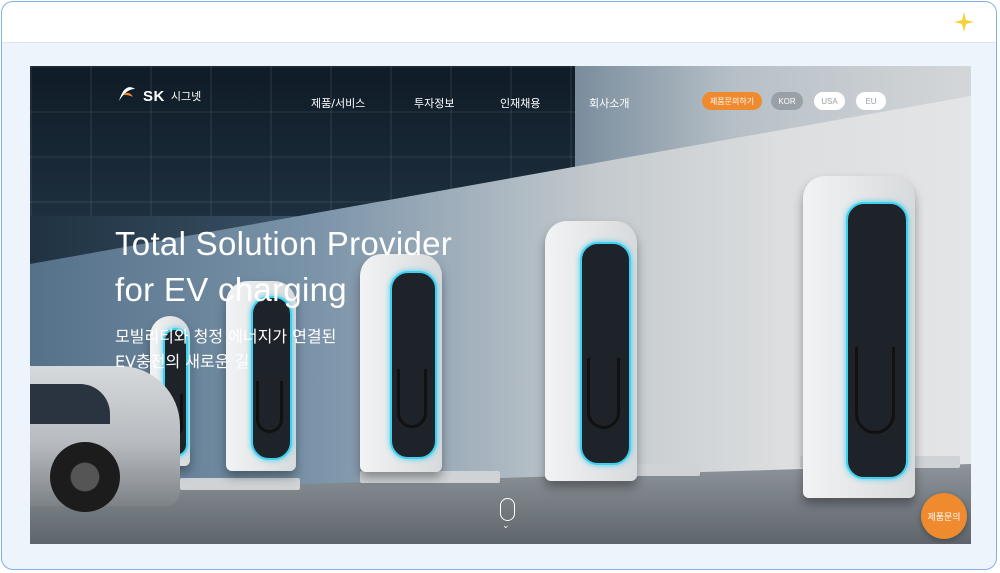 The width and height of the screenshot is (1000, 573). Describe the element at coordinates (609, 103) in the screenshot. I see `menu-item-company: 회사소개` at that location.